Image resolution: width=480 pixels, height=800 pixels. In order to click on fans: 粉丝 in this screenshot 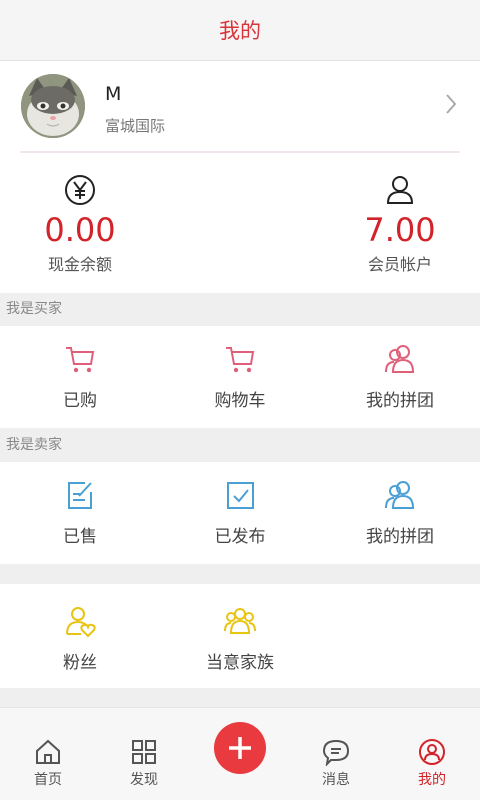, I will do `click(80, 636)`.